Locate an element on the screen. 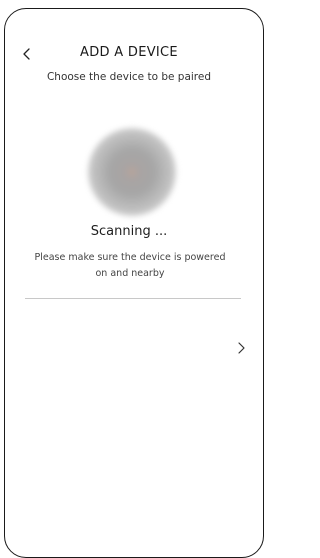 The image size is (320, 558). device-list-item is located at coordinates (136, 352).